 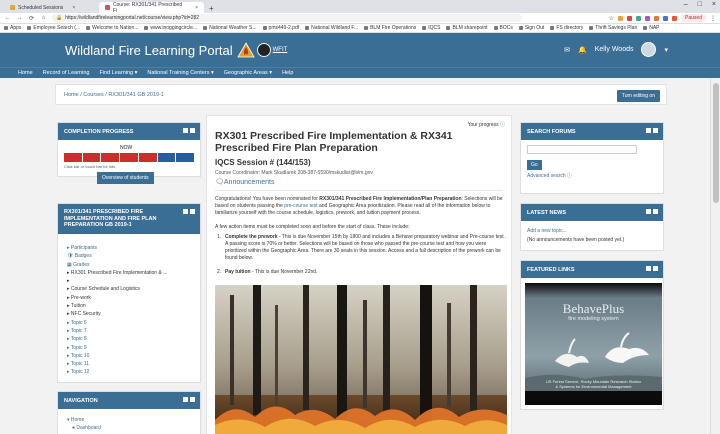 What do you see at coordinates (133, 256) in the screenshot?
I see `course-menu-item: 🛡 Badges` at bounding box center [133, 256].